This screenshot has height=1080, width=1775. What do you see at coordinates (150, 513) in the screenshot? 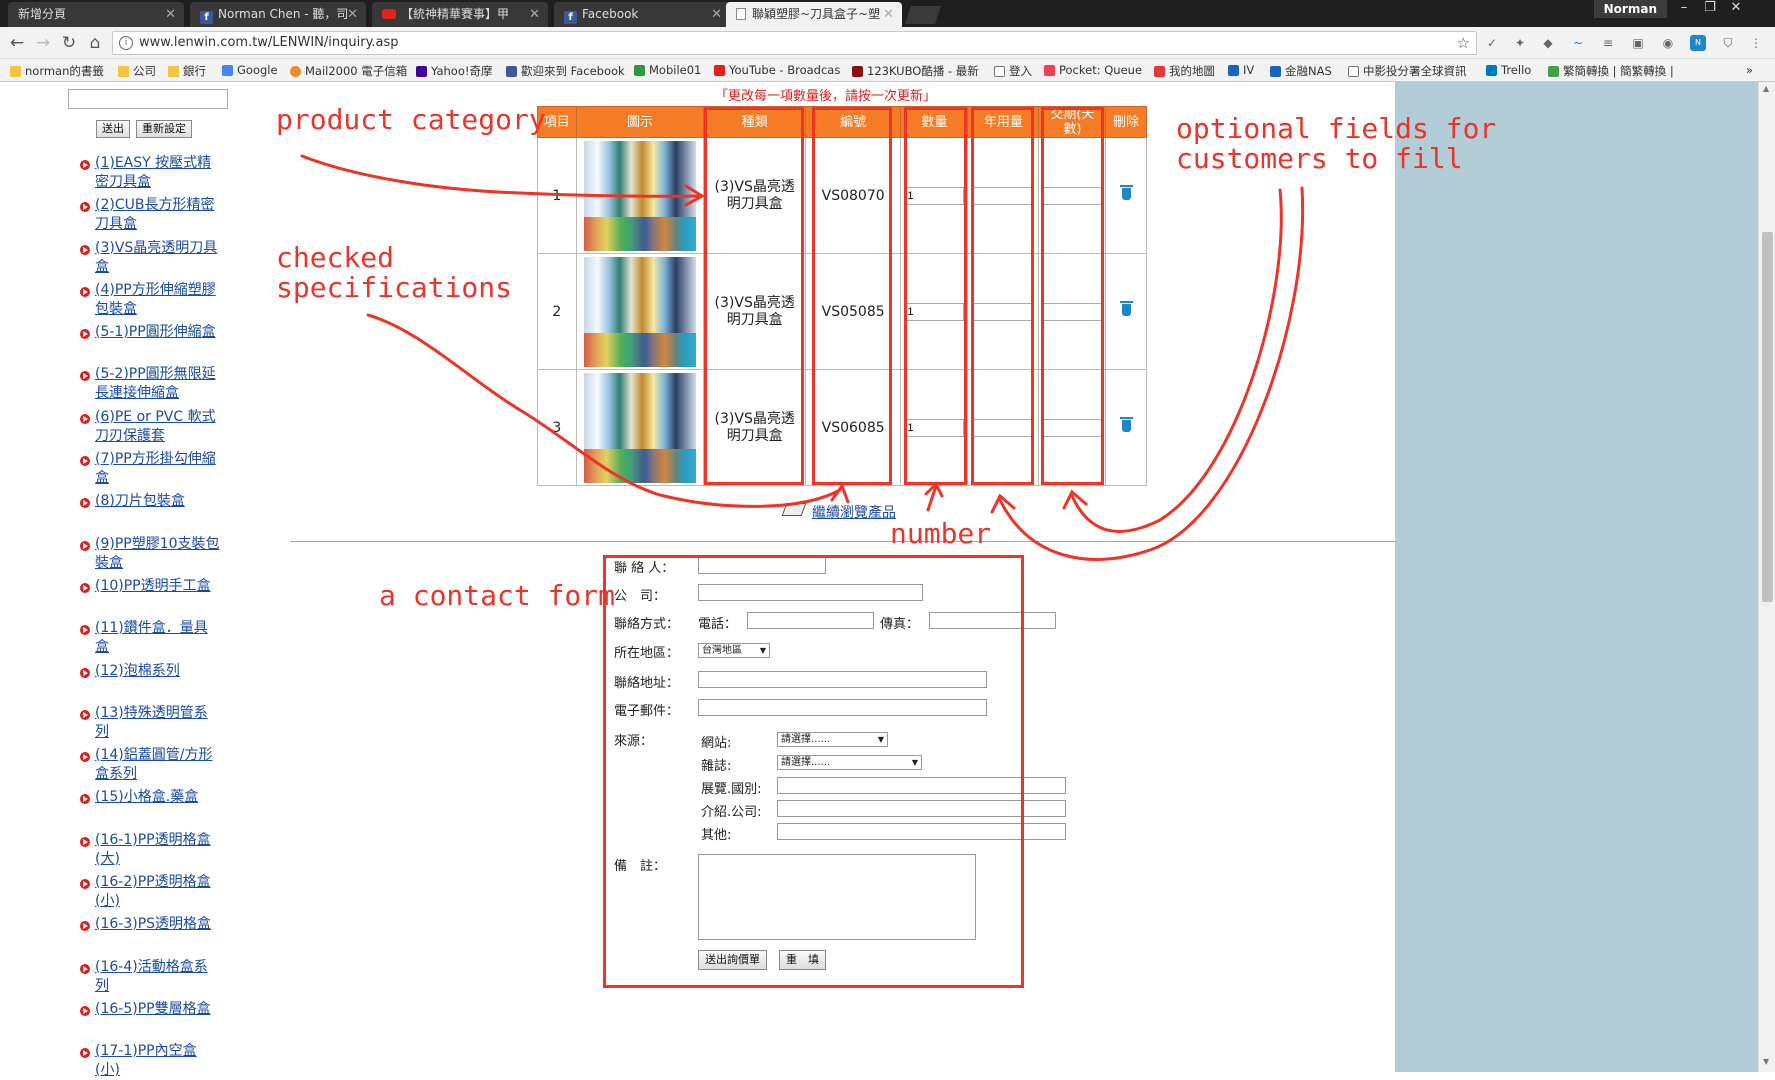
I see `sidebar-category-item: (8)刀片包裝盒` at bounding box center [150, 513].